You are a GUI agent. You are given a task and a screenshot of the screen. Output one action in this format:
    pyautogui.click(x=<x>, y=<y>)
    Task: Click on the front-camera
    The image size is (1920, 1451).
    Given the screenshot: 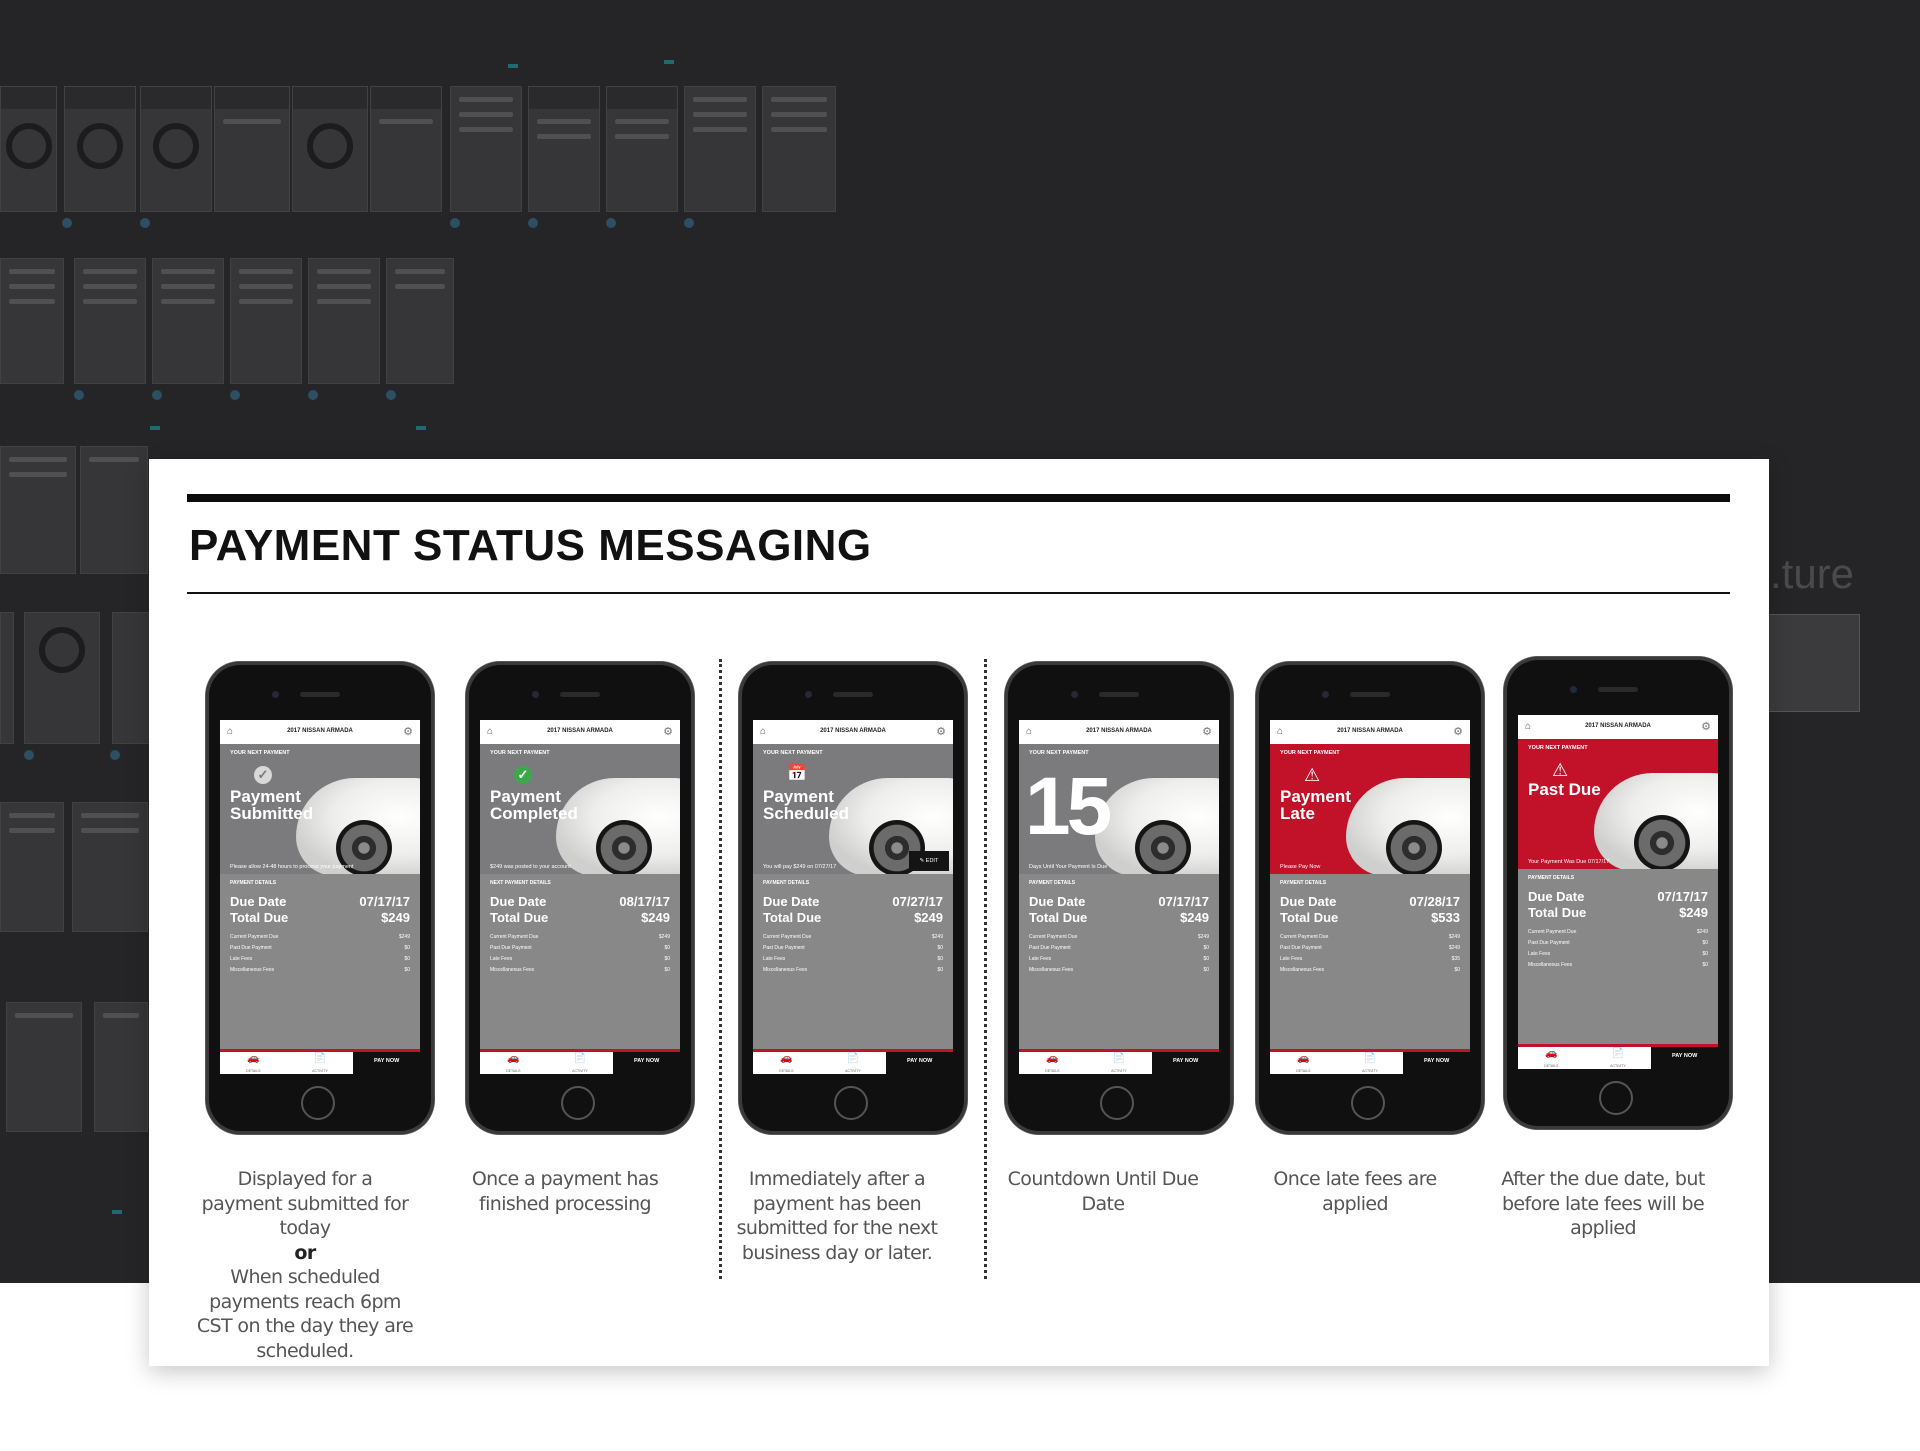 What is the action you would take?
    pyautogui.click(x=808, y=694)
    